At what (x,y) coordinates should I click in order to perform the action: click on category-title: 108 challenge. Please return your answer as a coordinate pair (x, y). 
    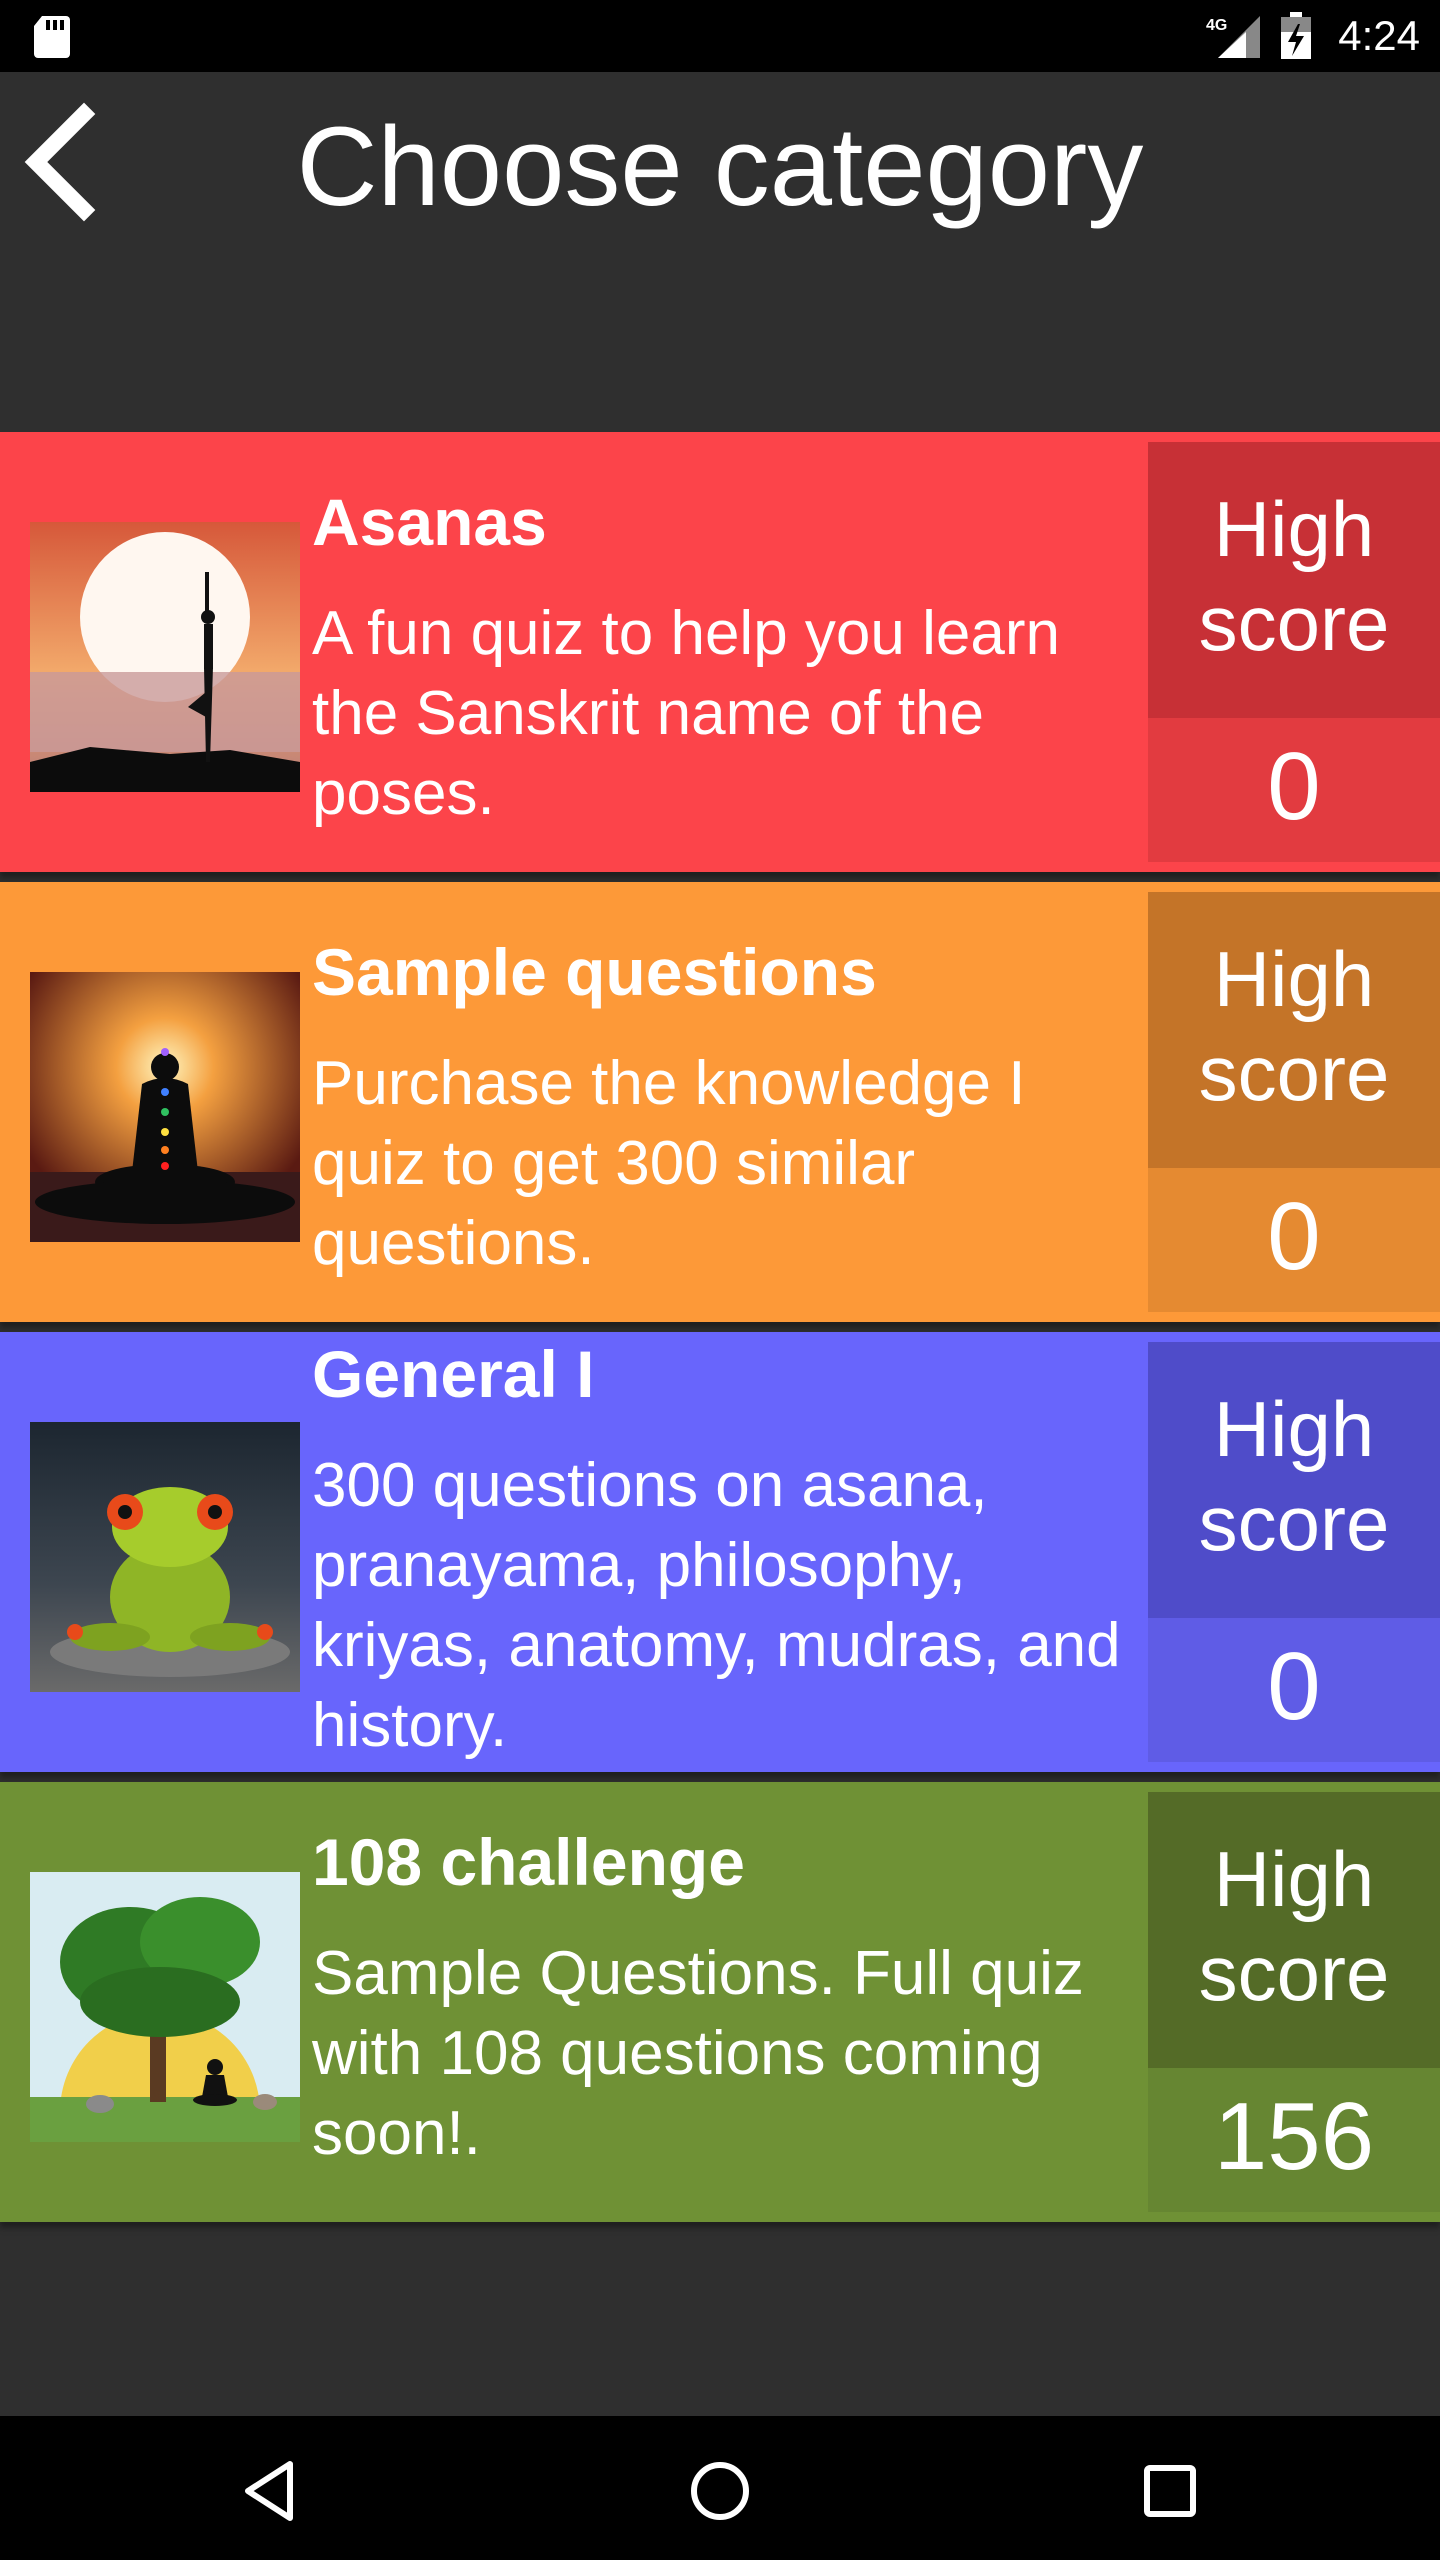
    Looking at the image, I should click on (528, 1862).